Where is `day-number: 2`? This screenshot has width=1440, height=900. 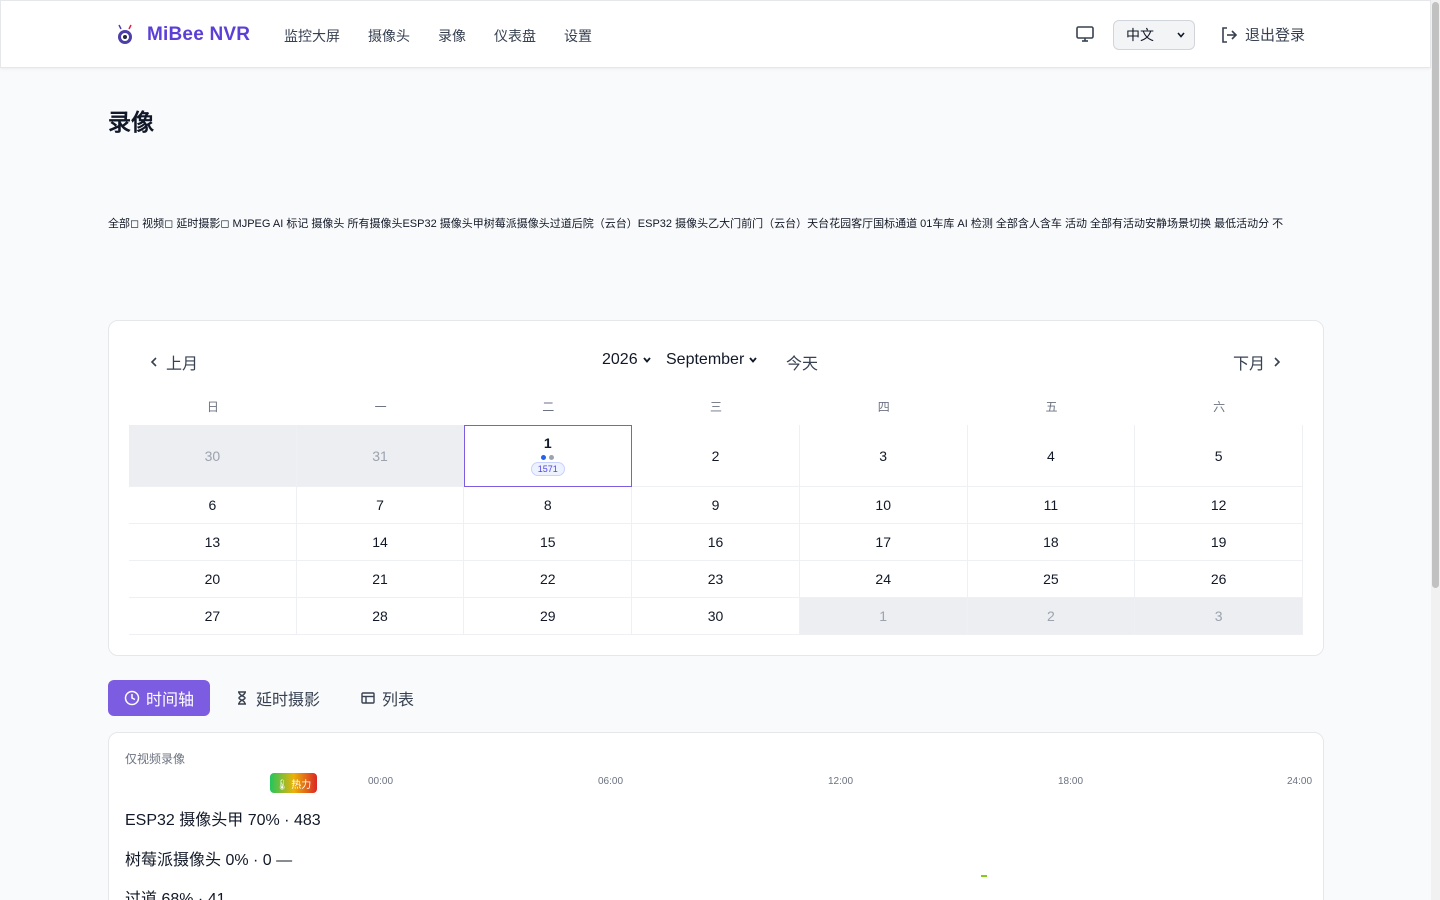 day-number: 2 is located at coordinates (1051, 616).